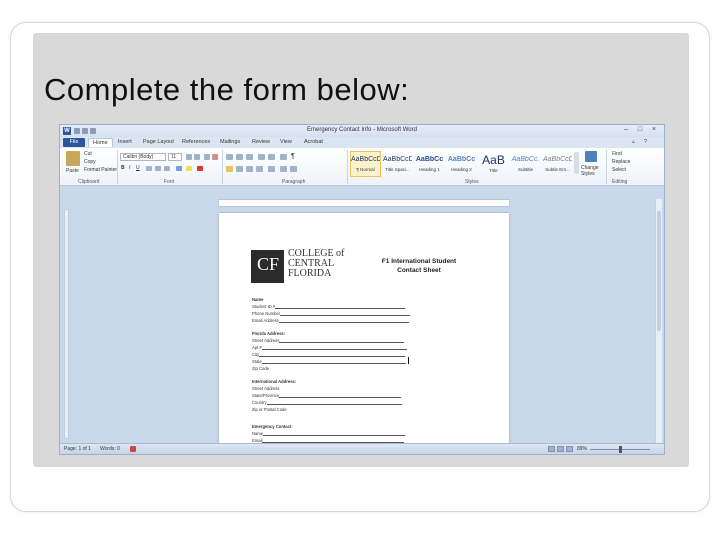 Image resolution: width=720 pixels, height=540 pixels. Describe the element at coordinates (149, 168) in the screenshot. I see `strikethrough-icon` at that location.